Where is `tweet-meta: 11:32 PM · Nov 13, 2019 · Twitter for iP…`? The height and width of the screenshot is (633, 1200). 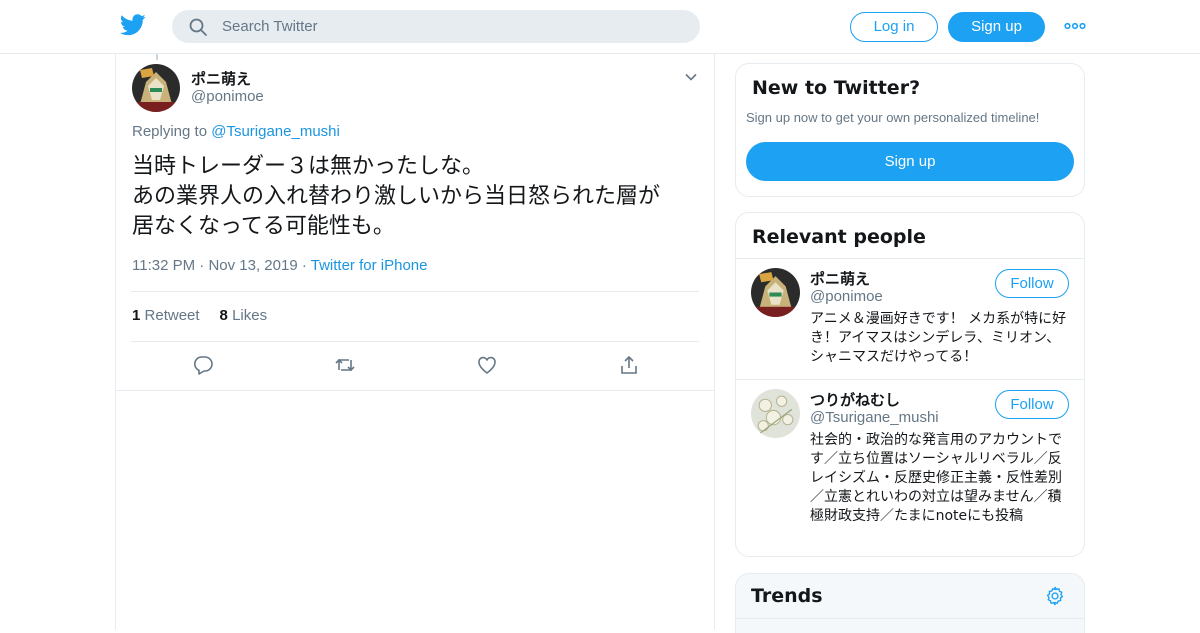
tweet-meta: 11:32 PM · Nov 13, 2019 · Twitter for iP… is located at coordinates (279, 265).